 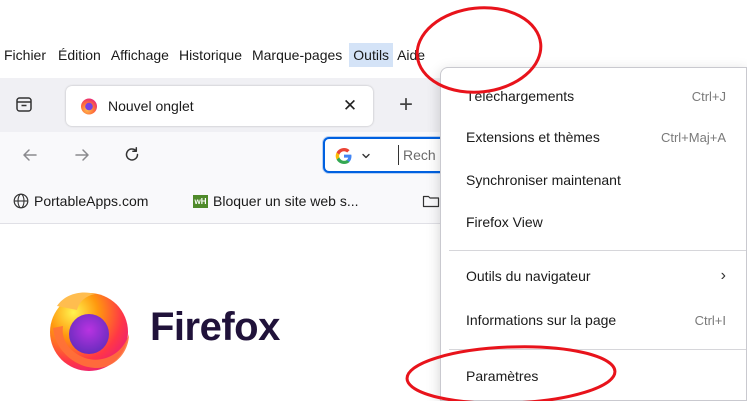 What do you see at coordinates (520, 96) in the screenshot?
I see `menu-item-label: Téléchargements` at bounding box center [520, 96].